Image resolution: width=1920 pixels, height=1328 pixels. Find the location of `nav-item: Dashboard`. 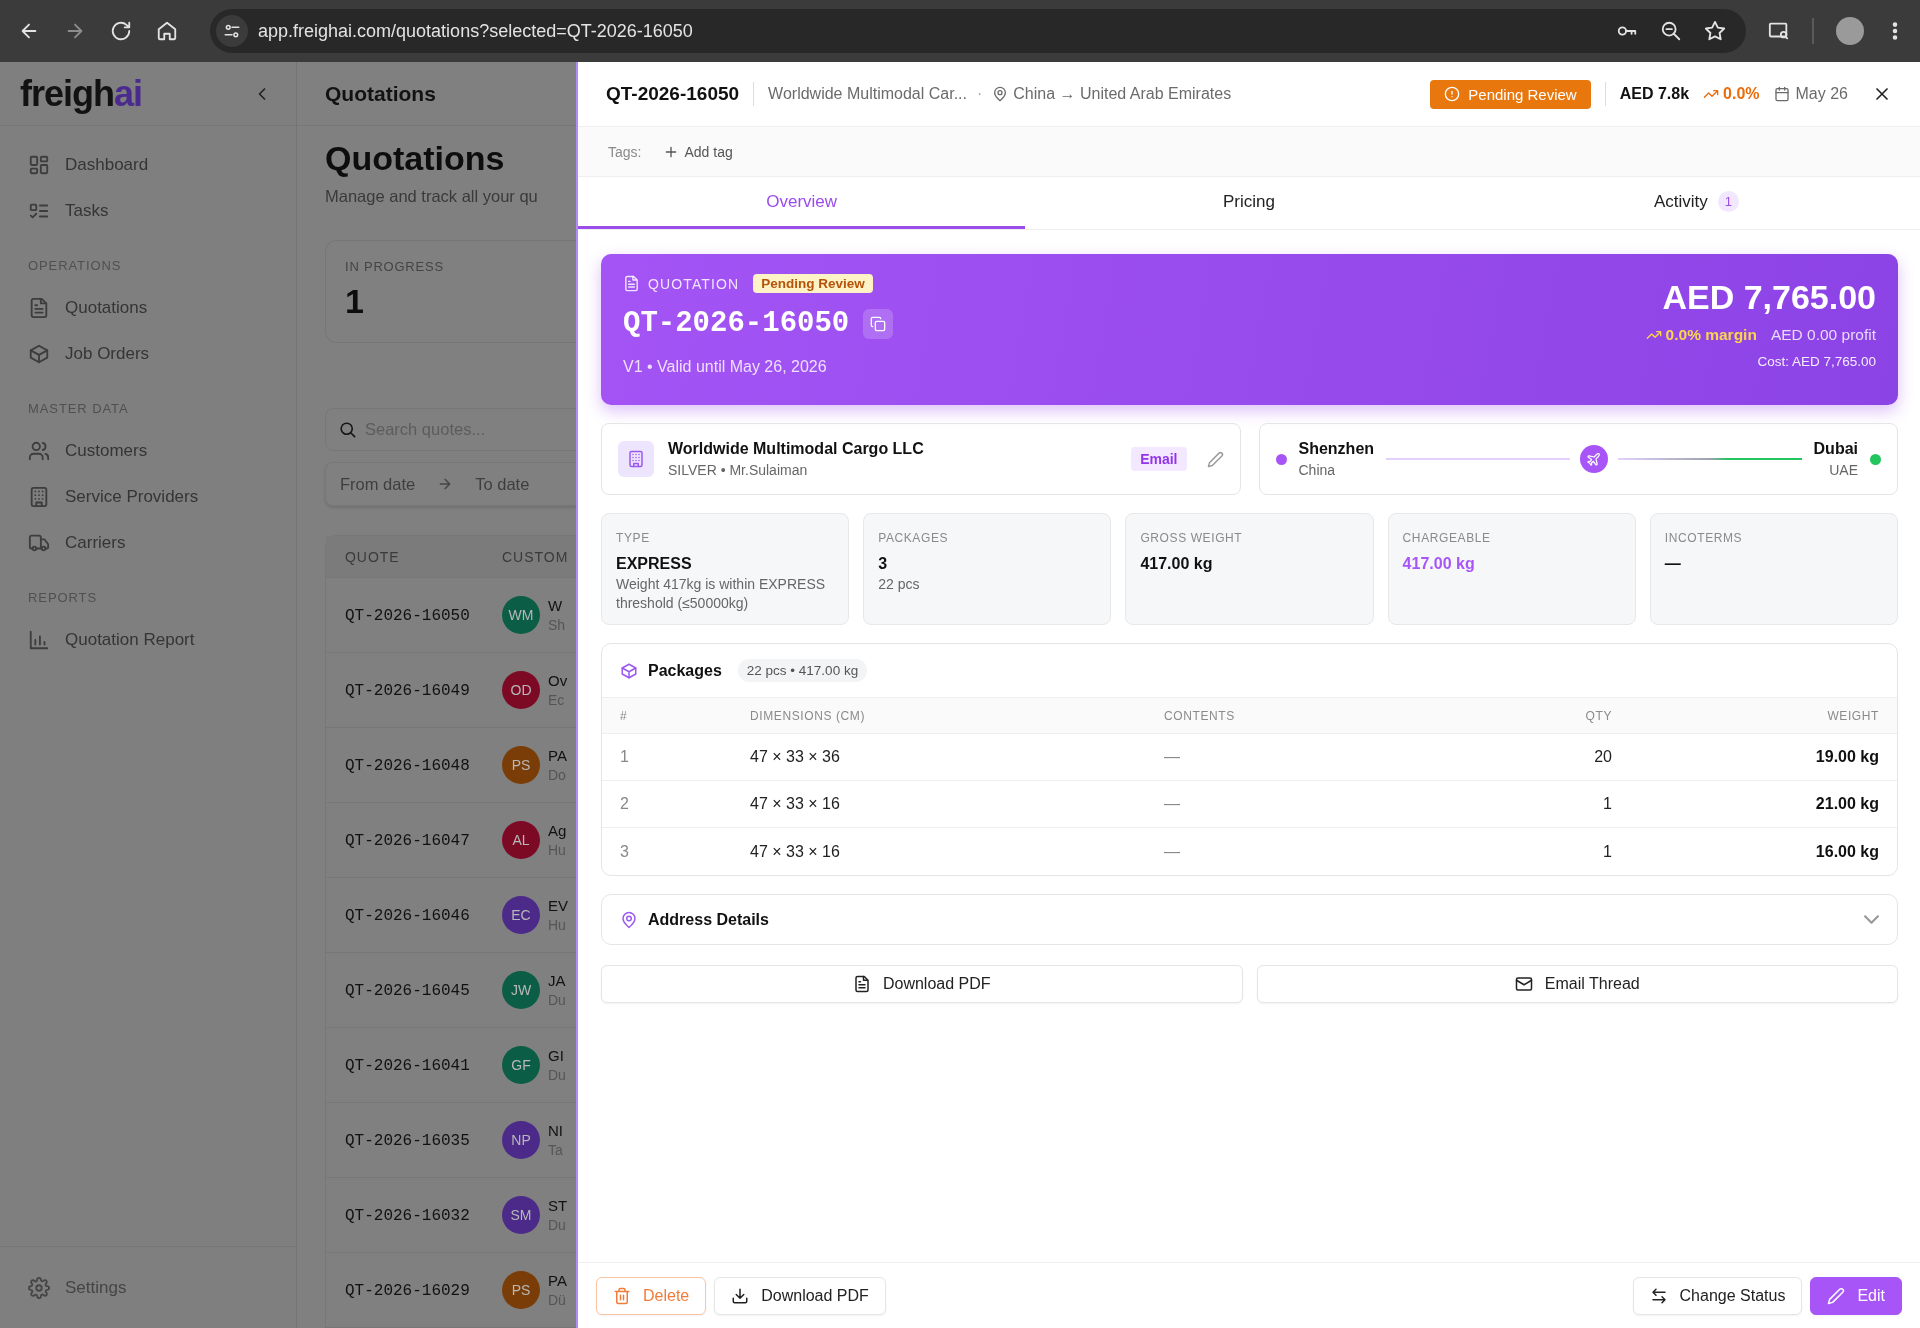

nav-item: Dashboard is located at coordinates (148, 165).